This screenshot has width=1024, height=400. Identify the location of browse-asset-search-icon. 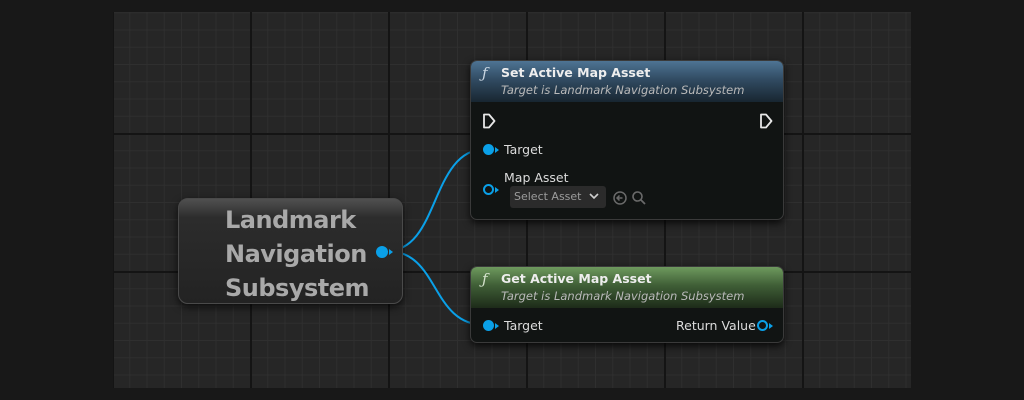
(639, 198).